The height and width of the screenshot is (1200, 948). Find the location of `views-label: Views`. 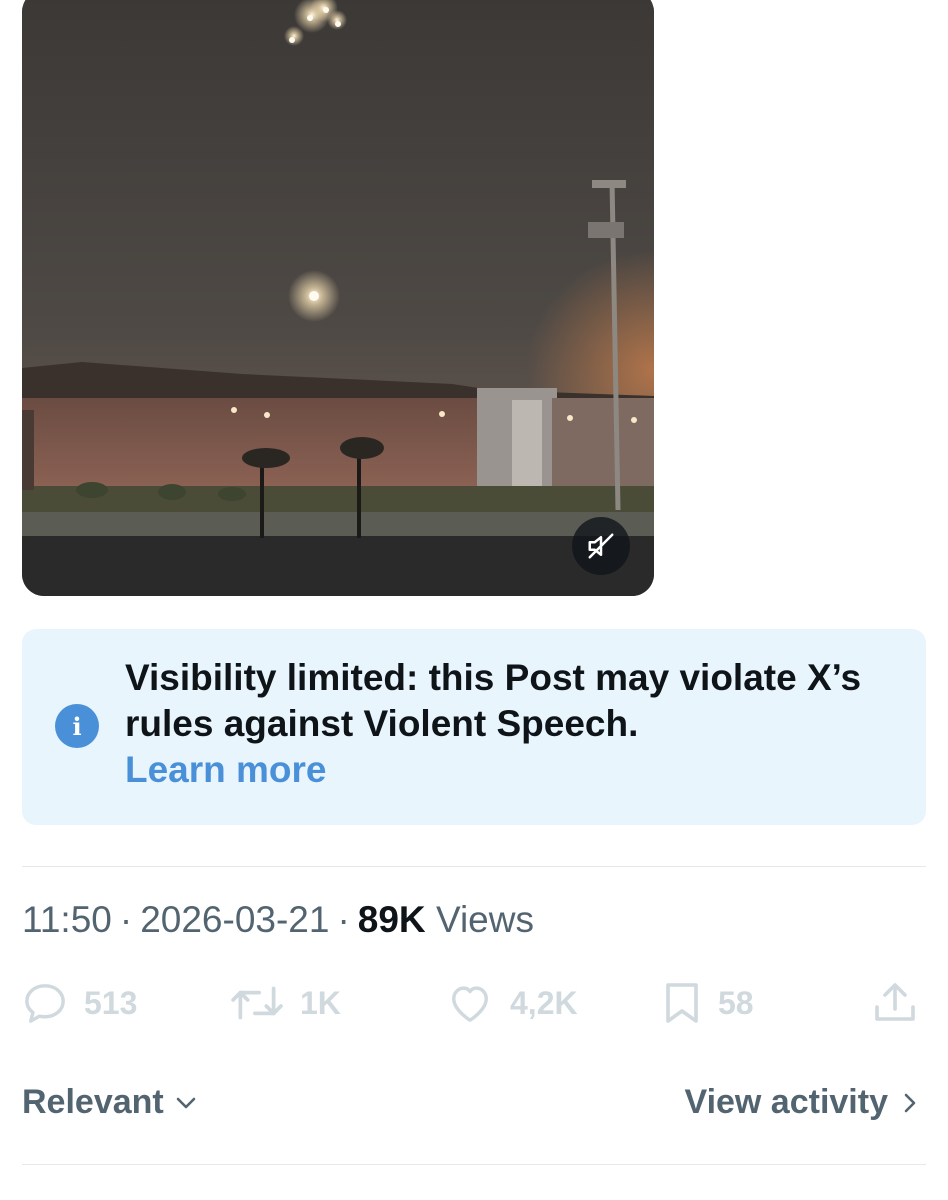

views-label: Views is located at coordinates (484, 919).